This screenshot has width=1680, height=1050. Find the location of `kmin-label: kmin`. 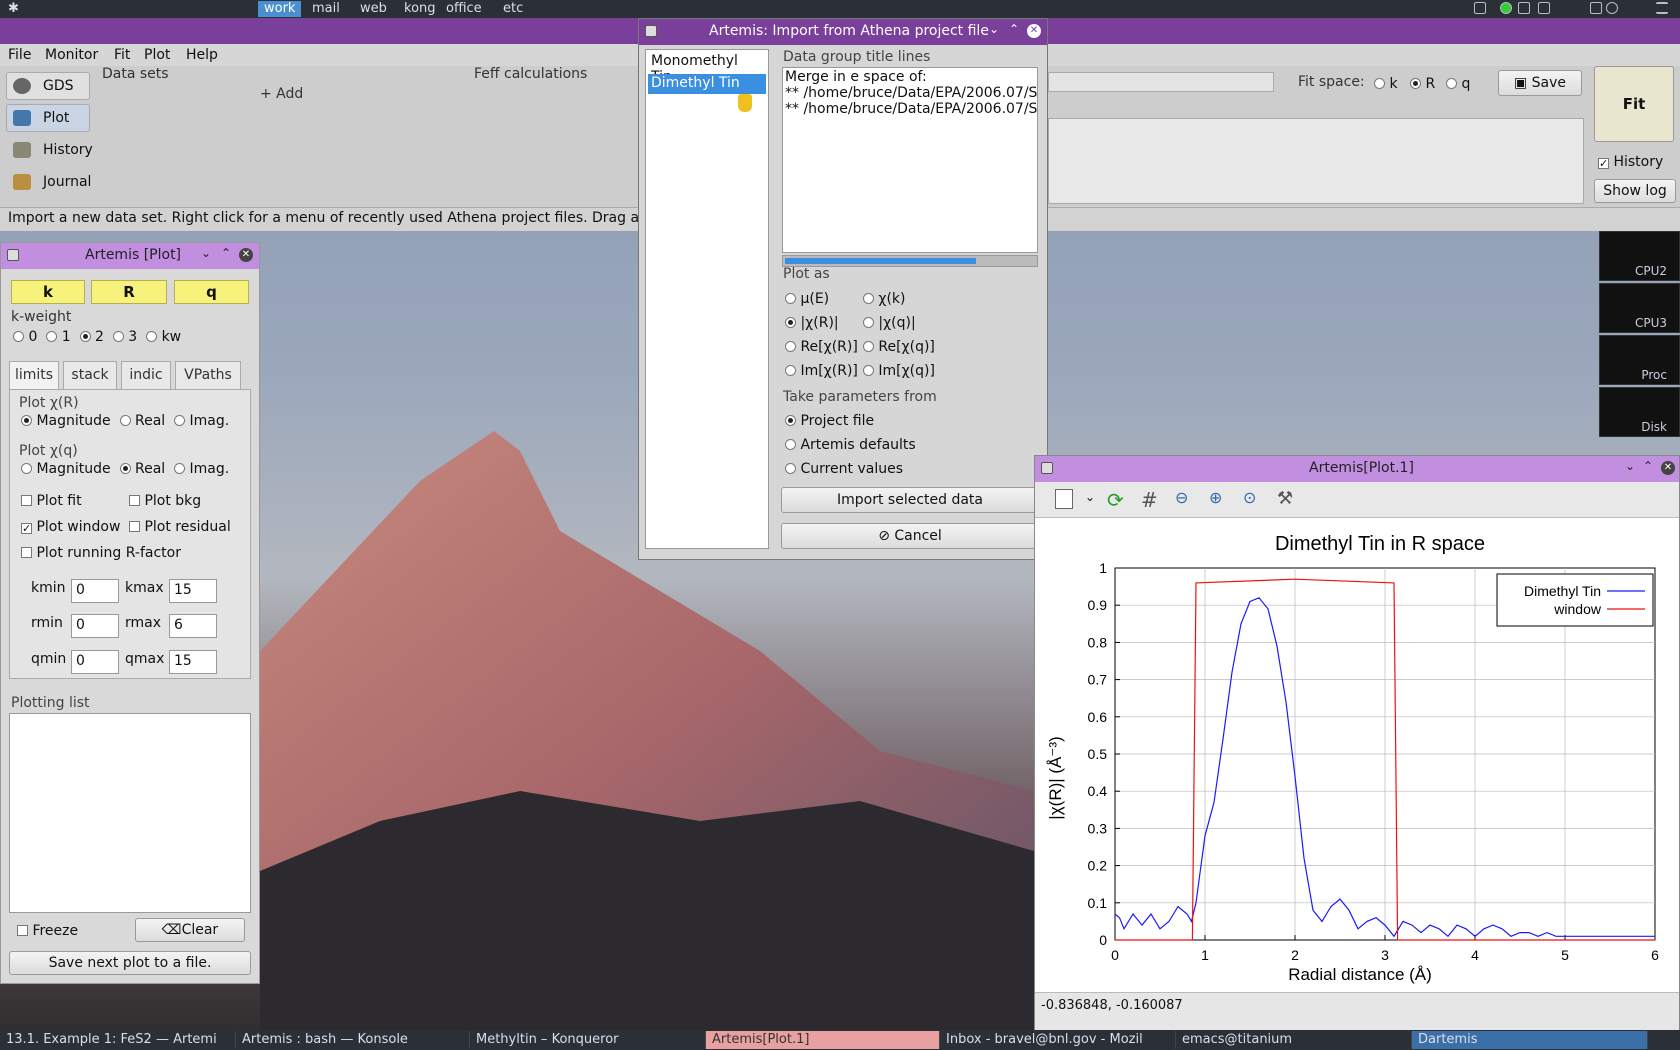

kmin-label: kmin is located at coordinates (48, 588).